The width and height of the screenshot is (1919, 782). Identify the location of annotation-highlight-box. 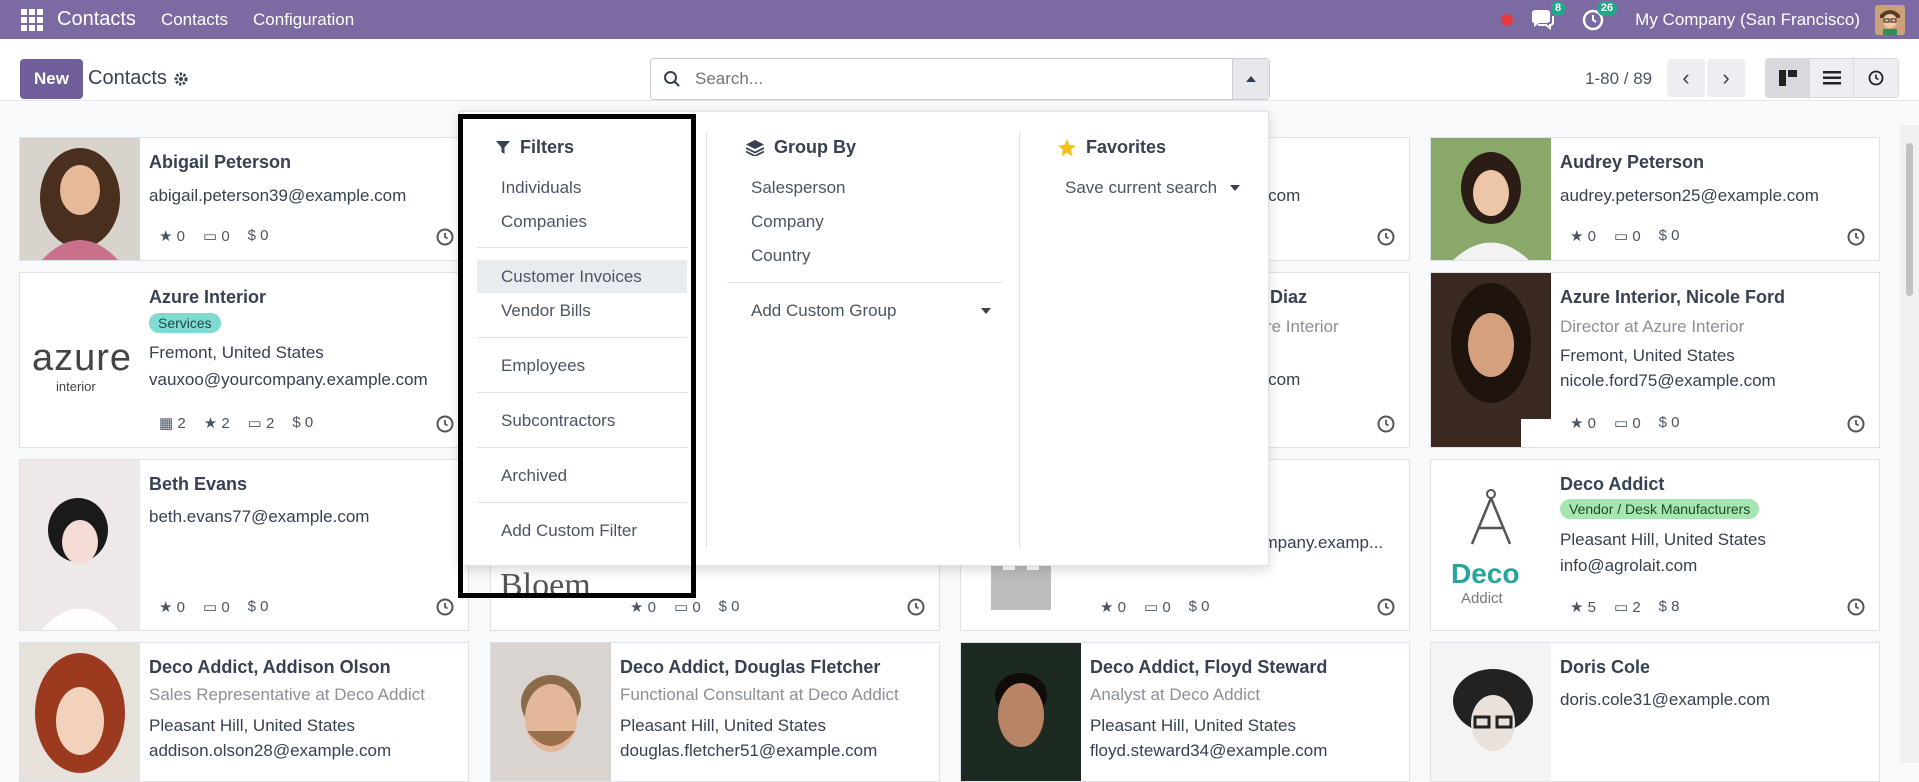
(577, 356).